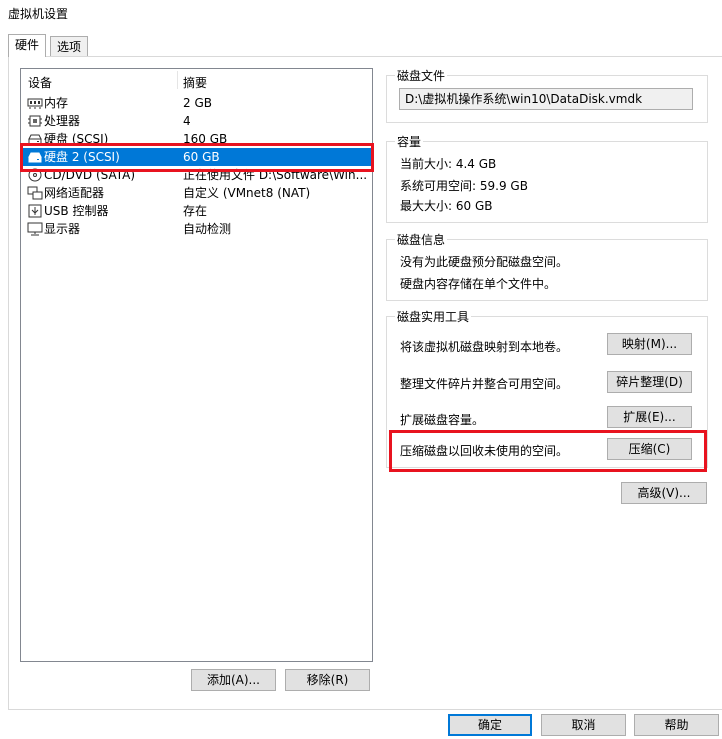  I want to click on device-summary: 存在, so click(195, 211).